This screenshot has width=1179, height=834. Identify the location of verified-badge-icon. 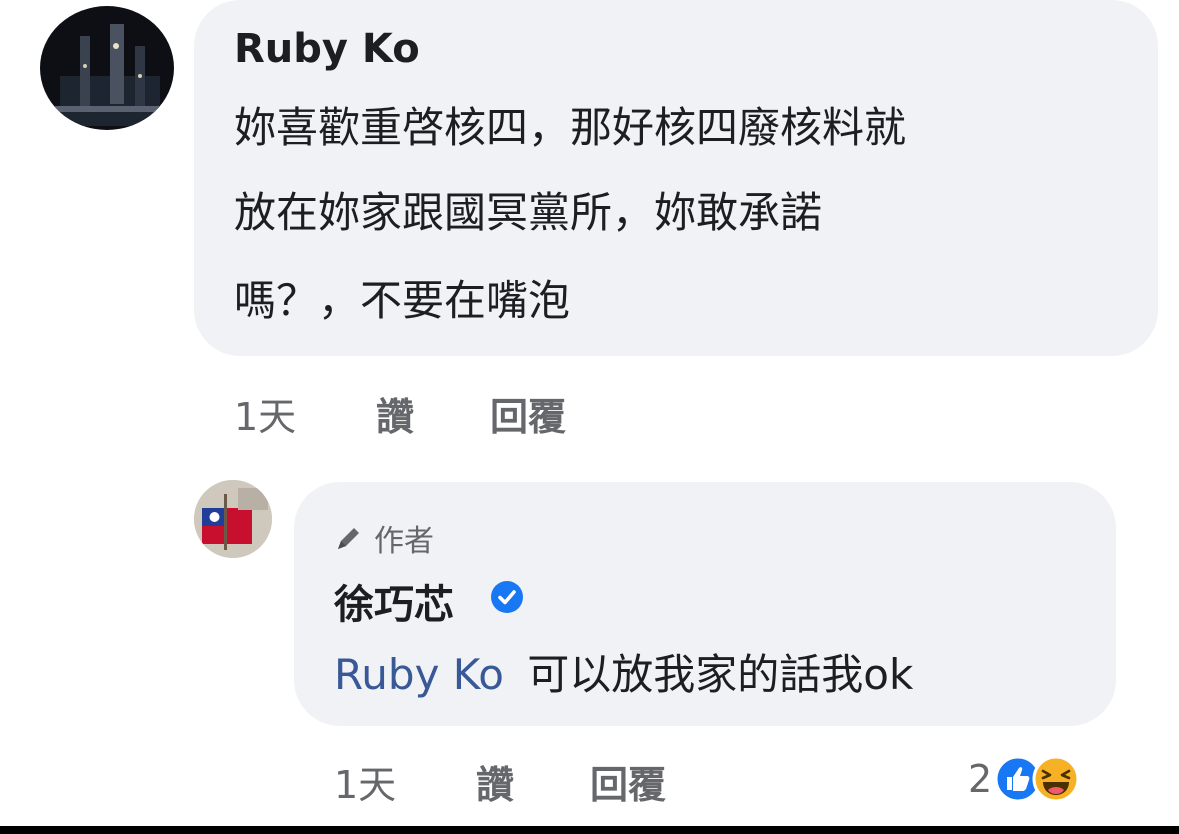
(507, 599).